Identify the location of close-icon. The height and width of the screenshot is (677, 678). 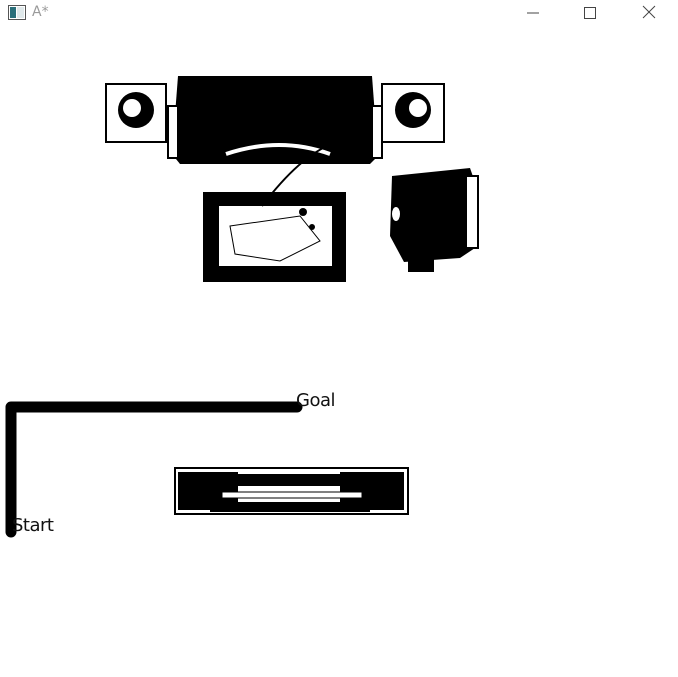
(649, 13).